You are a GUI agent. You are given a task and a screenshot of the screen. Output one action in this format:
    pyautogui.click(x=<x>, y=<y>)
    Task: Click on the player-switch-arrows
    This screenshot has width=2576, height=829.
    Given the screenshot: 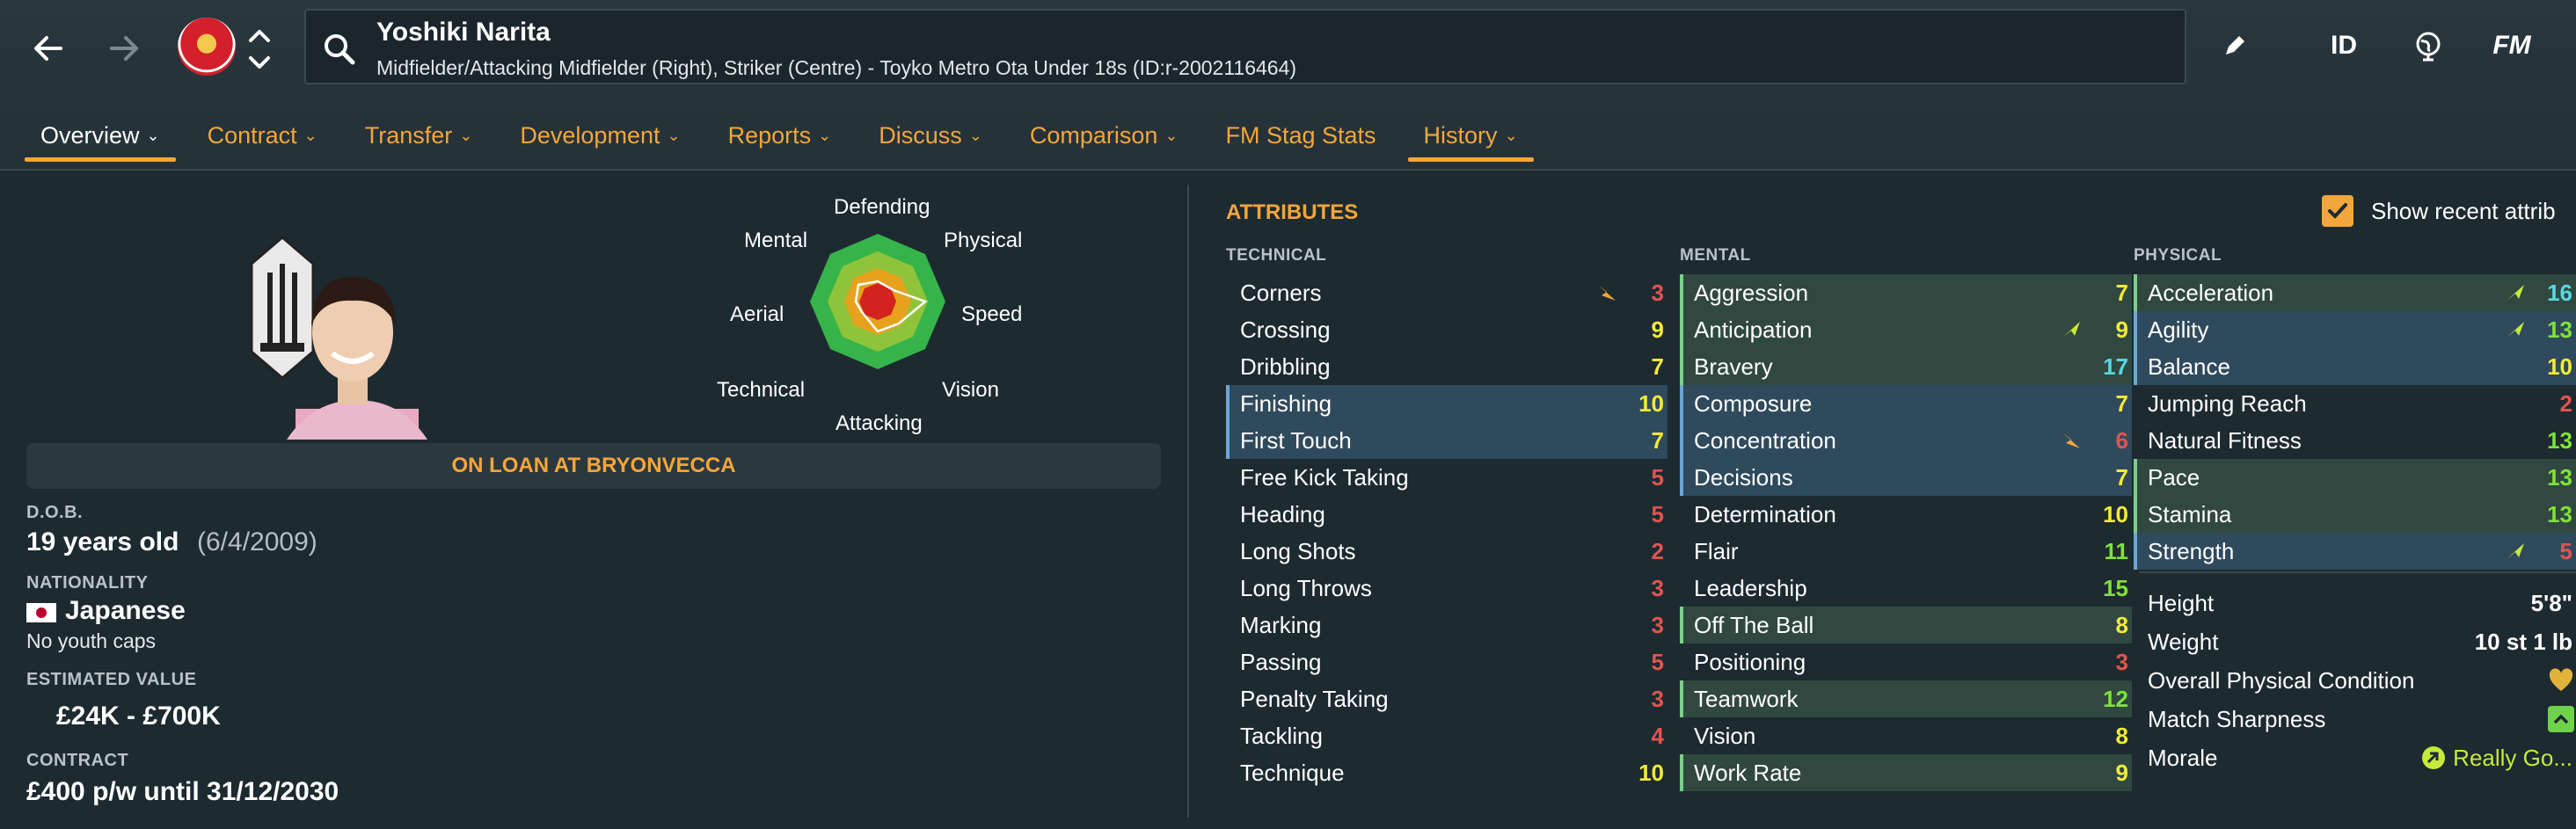 What is the action you would take?
    pyautogui.click(x=259, y=49)
    